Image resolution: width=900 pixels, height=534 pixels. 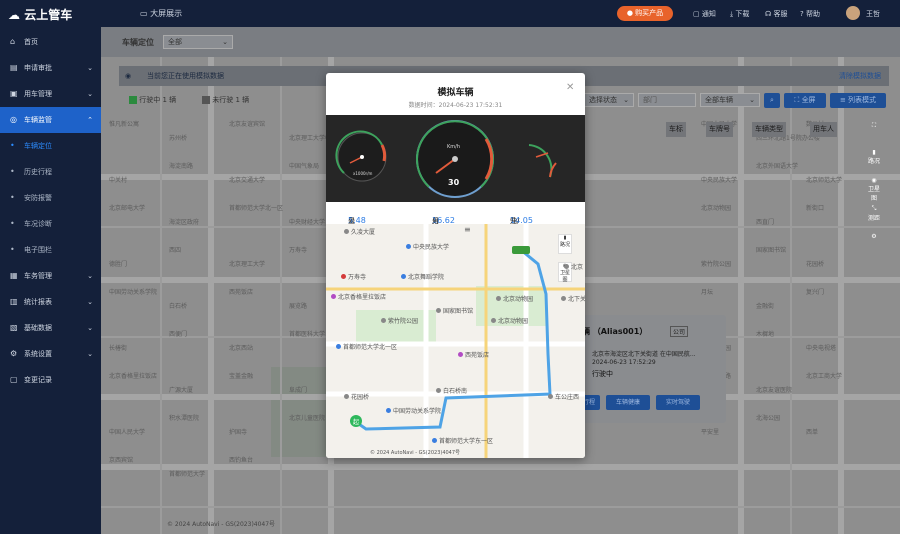 I want to click on map-poi: 京西宾馆, so click(x=121, y=460).